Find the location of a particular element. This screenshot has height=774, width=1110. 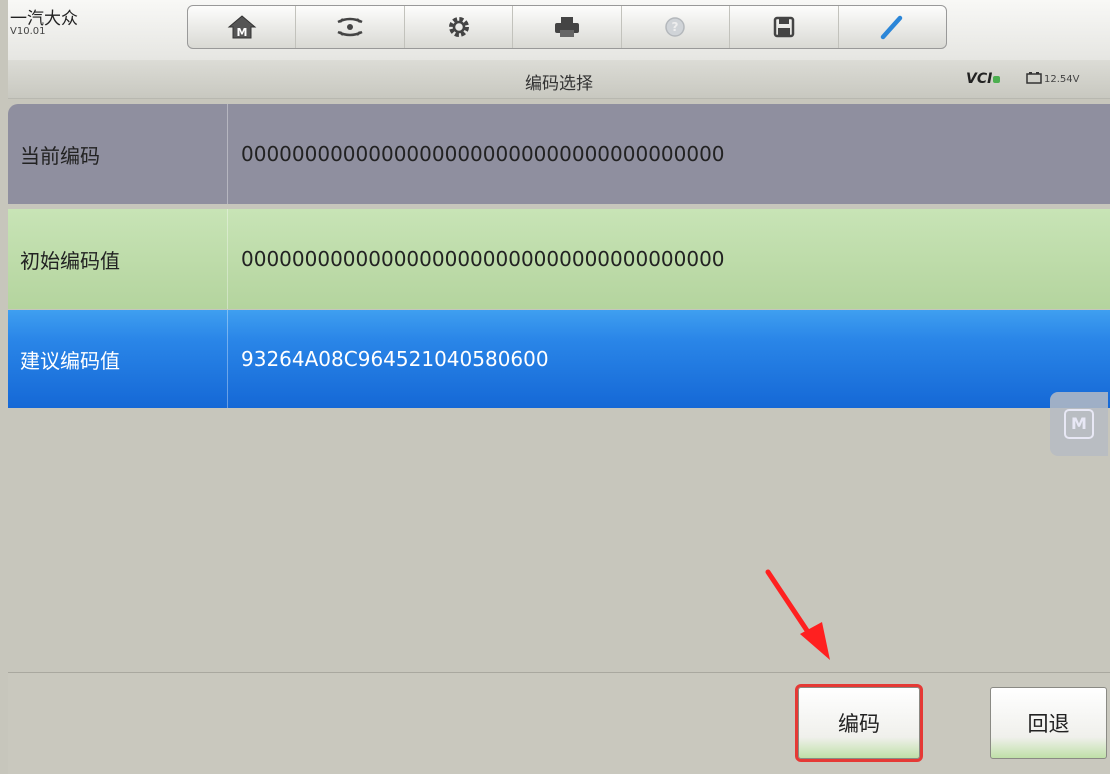

suggested-coding-row: 建议编码值 93264A08C964521040580600 is located at coordinates (559, 359).